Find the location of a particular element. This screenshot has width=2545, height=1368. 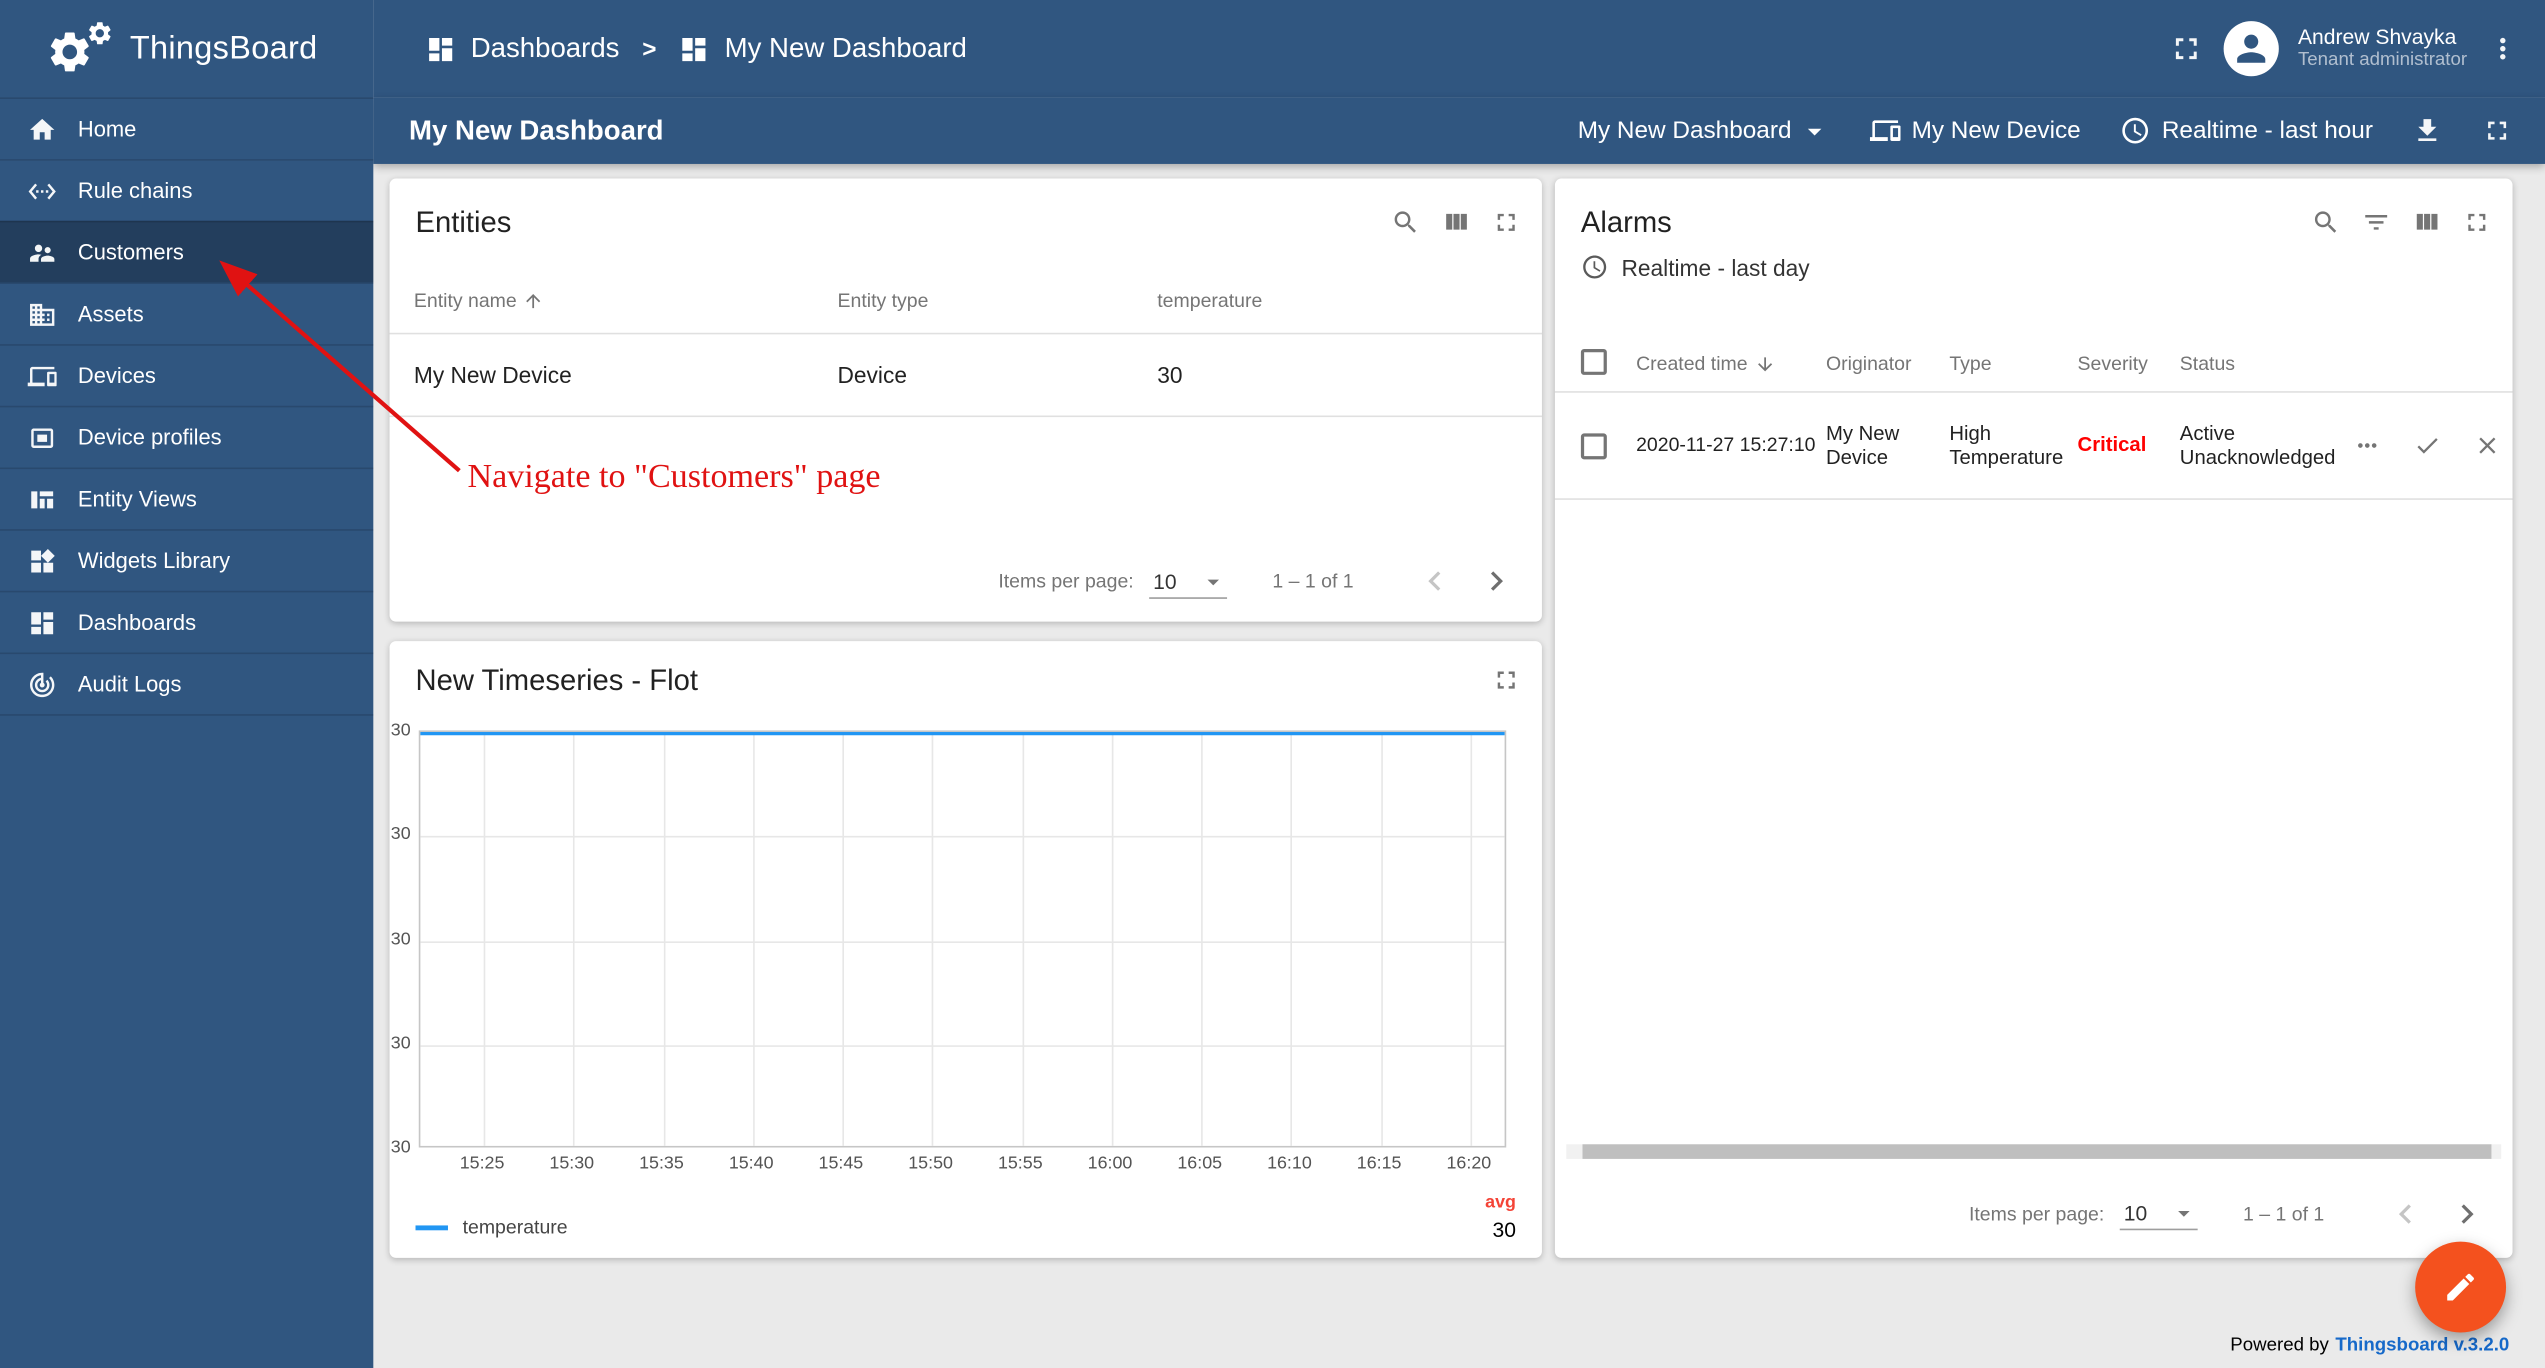

legend-item-temperature: temperature is located at coordinates (491, 1227).